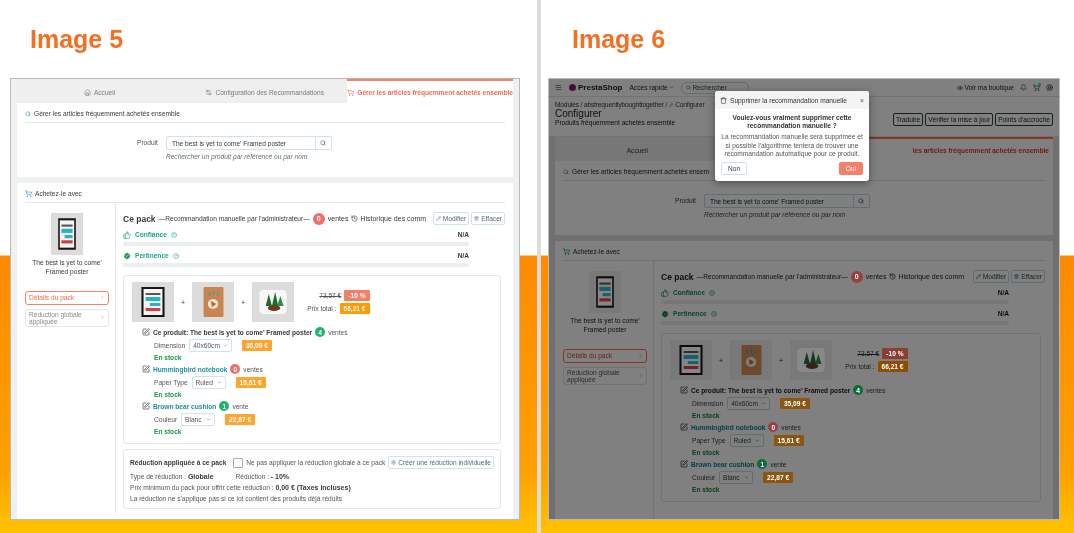  What do you see at coordinates (558, 87) in the screenshot?
I see `menu-icon` at bounding box center [558, 87].